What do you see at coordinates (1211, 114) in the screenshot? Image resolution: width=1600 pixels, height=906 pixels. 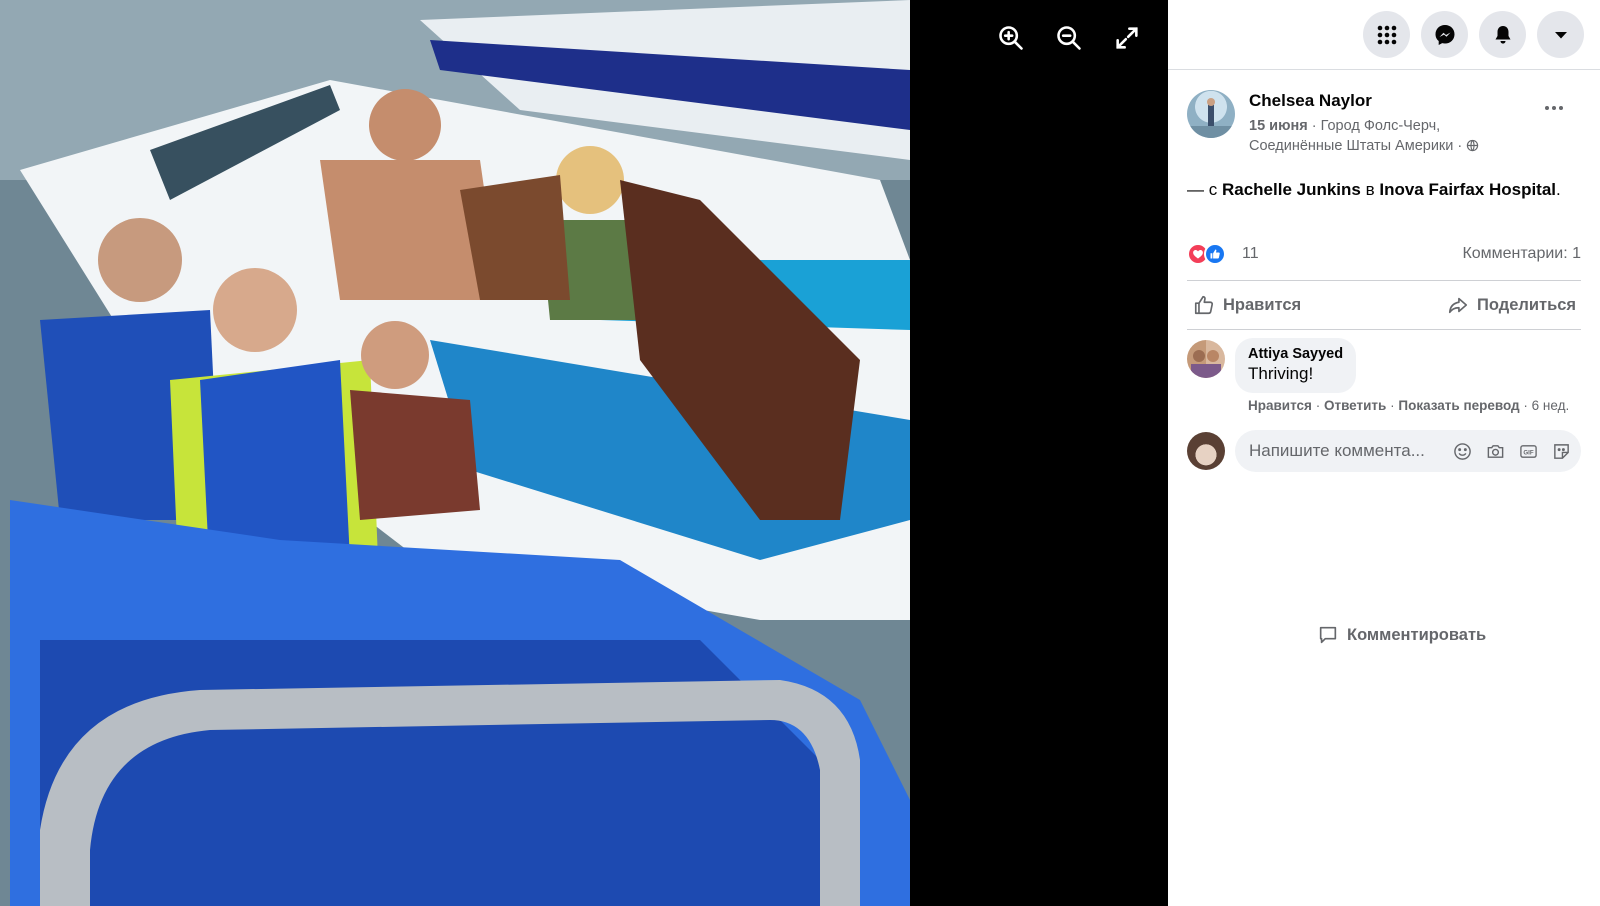 I see `author-avatar` at bounding box center [1211, 114].